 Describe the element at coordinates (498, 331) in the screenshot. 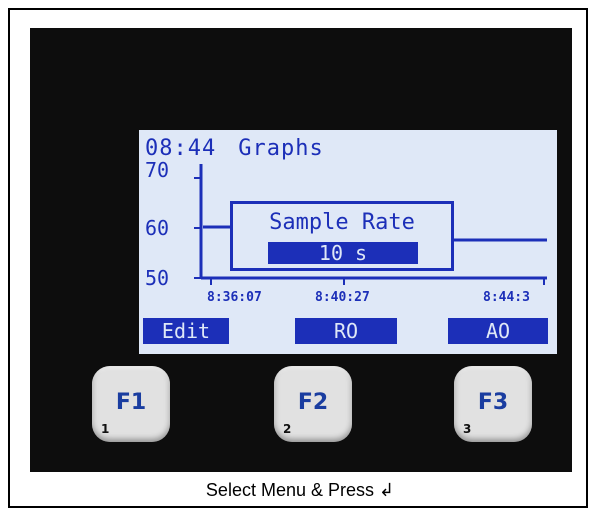

I see `softkey-ao: AO` at that location.